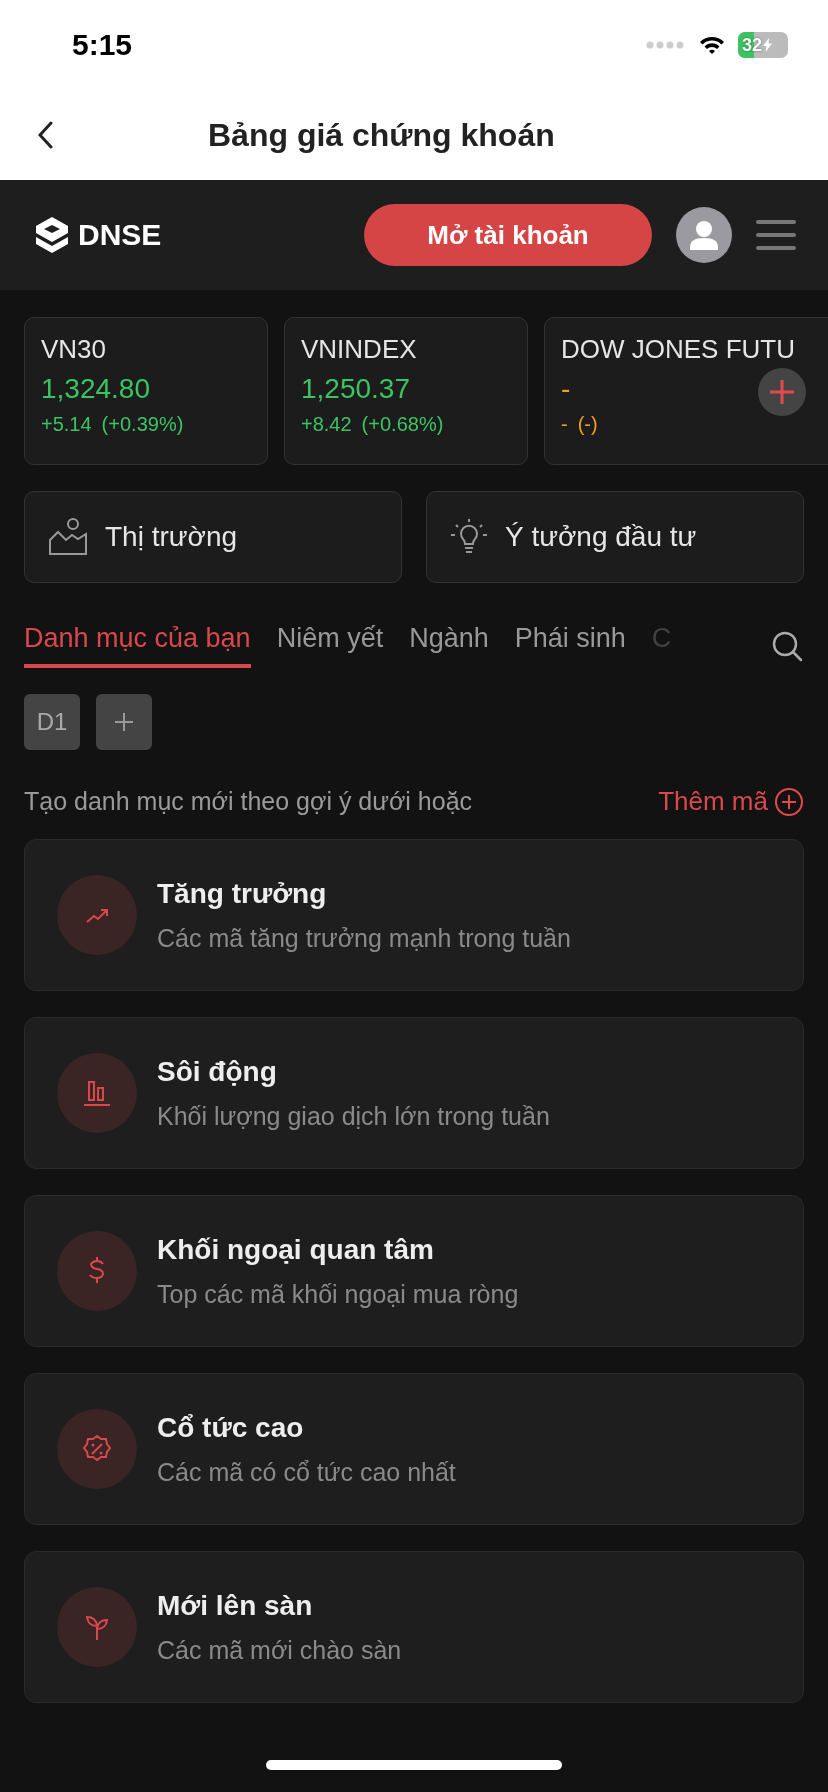 Image resolution: width=828 pixels, height=1792 pixels. I want to click on suggestion-card: Sôi động Khối lượng giao dịch lớn trong tuần, so click(414, 1093).